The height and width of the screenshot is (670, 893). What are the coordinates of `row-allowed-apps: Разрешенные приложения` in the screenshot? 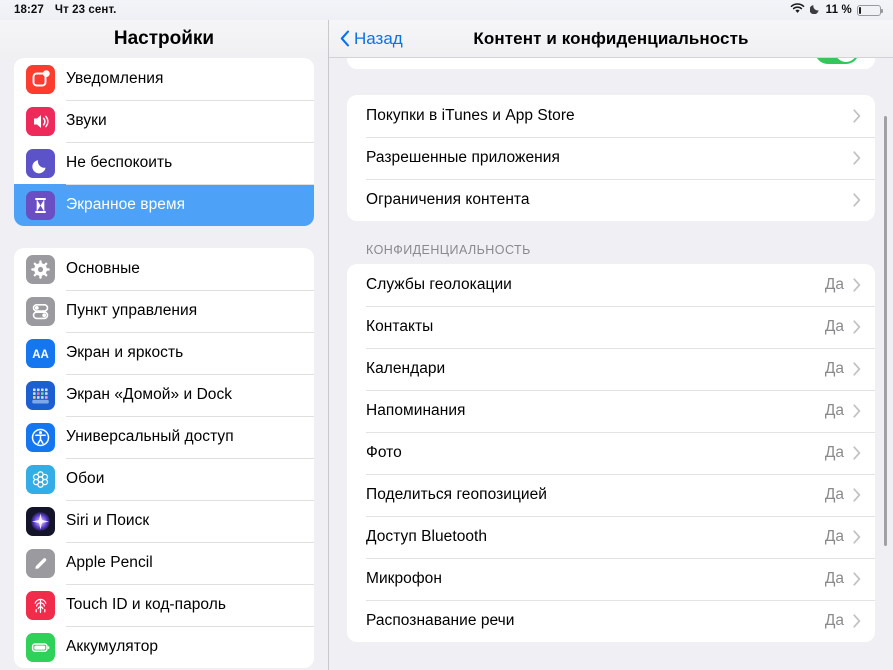 It's located at (611, 158).